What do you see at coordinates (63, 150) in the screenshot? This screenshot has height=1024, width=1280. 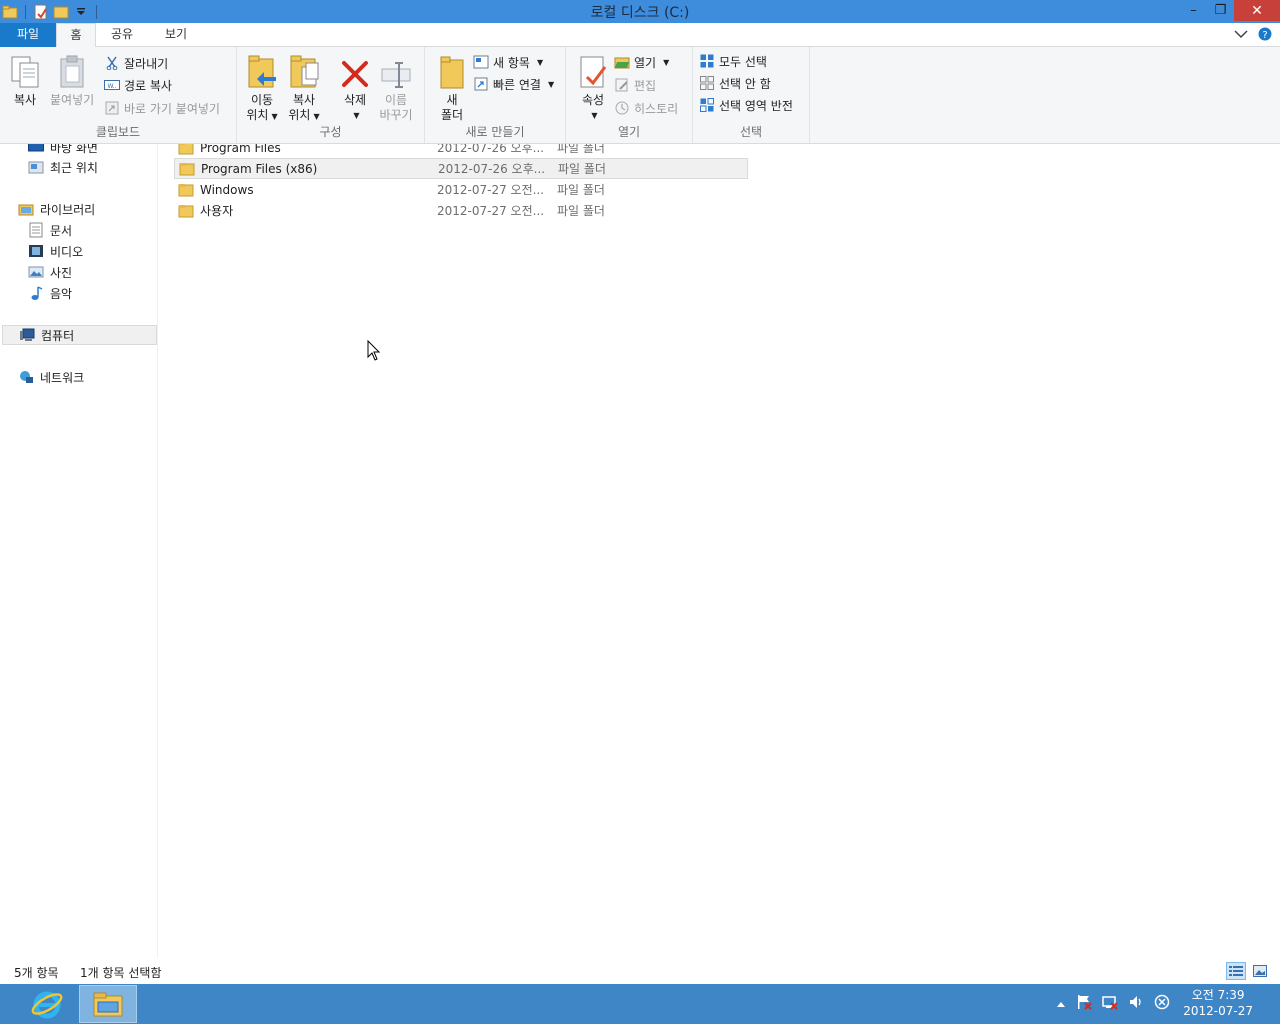 I see `nav-item-desktop: 바탕 화면` at bounding box center [63, 150].